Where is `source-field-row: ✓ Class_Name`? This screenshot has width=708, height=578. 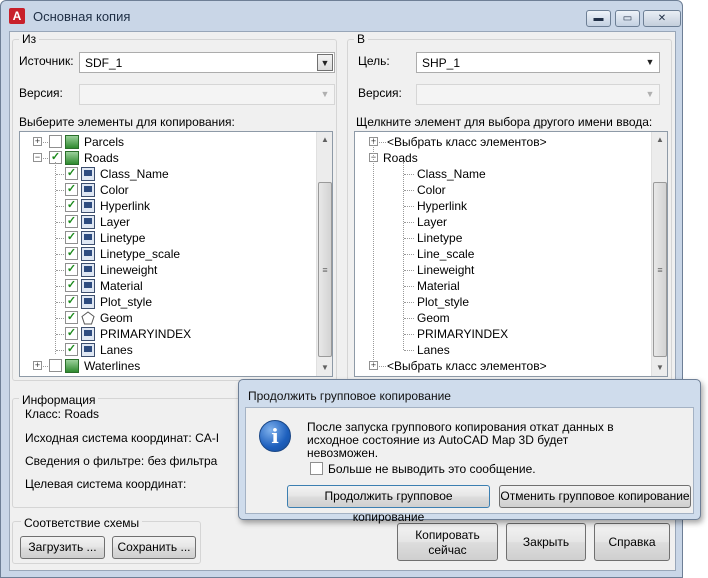
source-field-row: ✓ Class_Name is located at coordinates (165, 174).